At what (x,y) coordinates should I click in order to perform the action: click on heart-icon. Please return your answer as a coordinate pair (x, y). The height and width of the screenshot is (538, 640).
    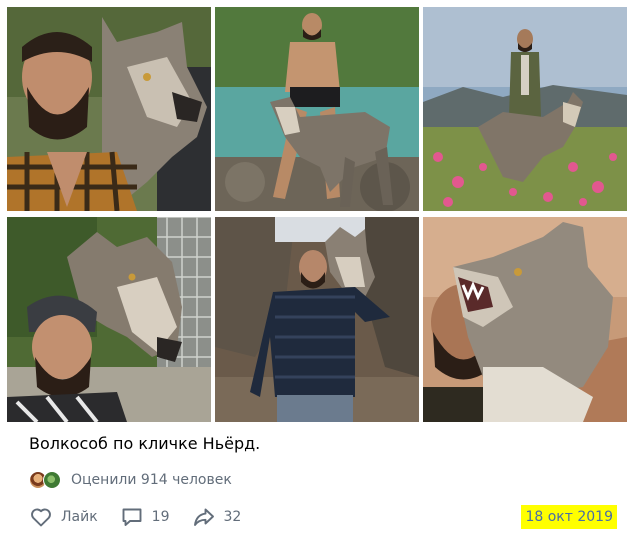
    Looking at the image, I should click on (41, 517).